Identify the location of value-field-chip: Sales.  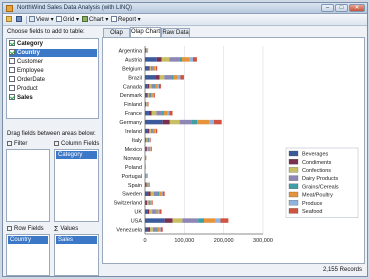
(76, 240).